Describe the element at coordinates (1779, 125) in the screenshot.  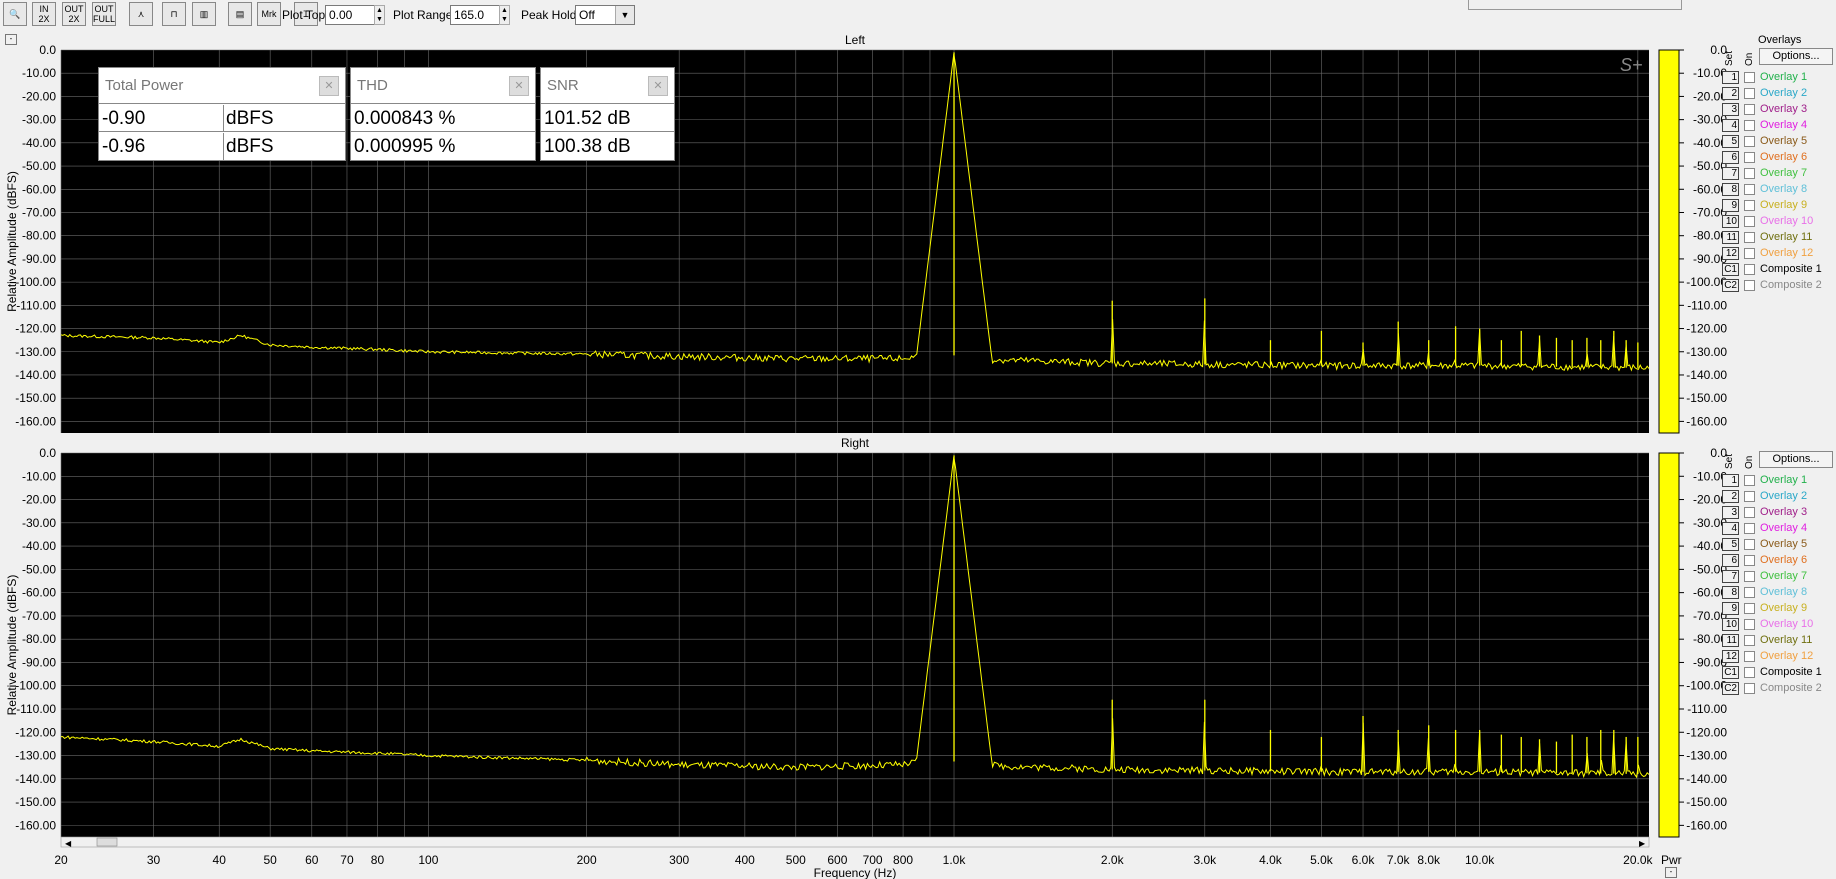
I see `overlay-row: 4 Overlay 4` at that location.